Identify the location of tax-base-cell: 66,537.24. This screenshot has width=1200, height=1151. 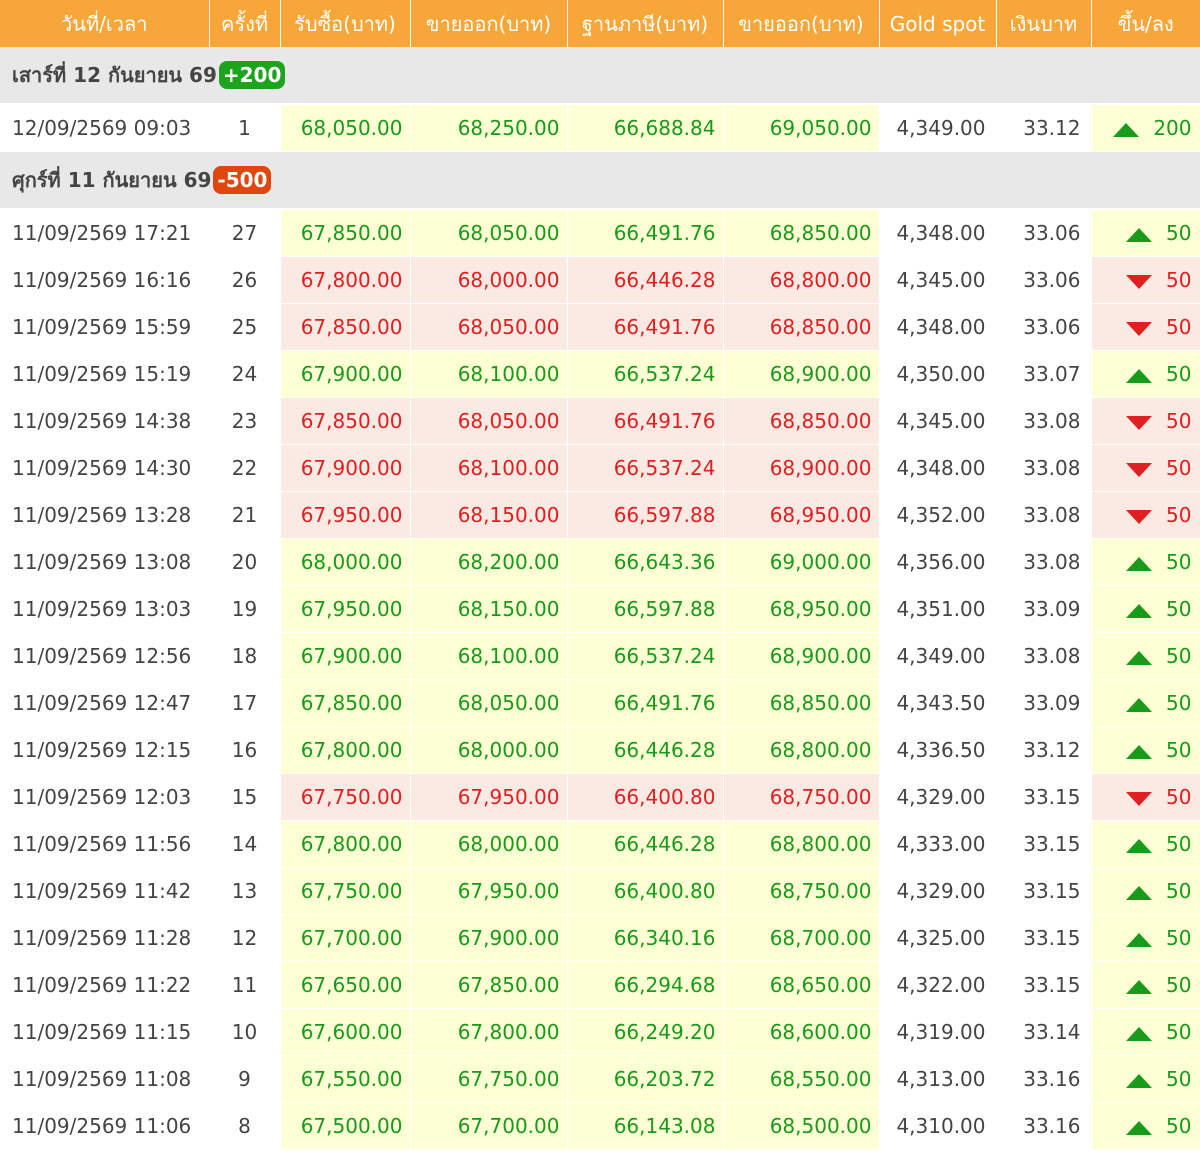
(645, 656).